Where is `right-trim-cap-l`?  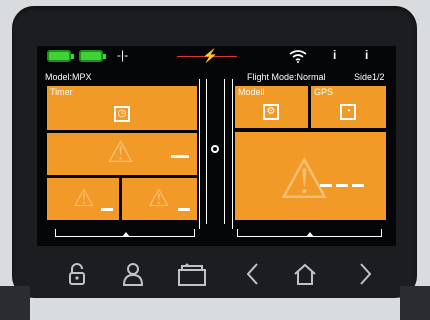
right-trim-cap-l is located at coordinates (237, 233).